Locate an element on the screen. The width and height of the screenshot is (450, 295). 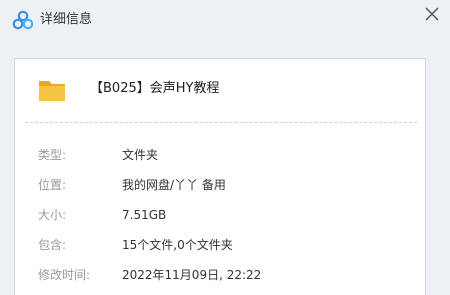
divider is located at coordinates (221, 122).